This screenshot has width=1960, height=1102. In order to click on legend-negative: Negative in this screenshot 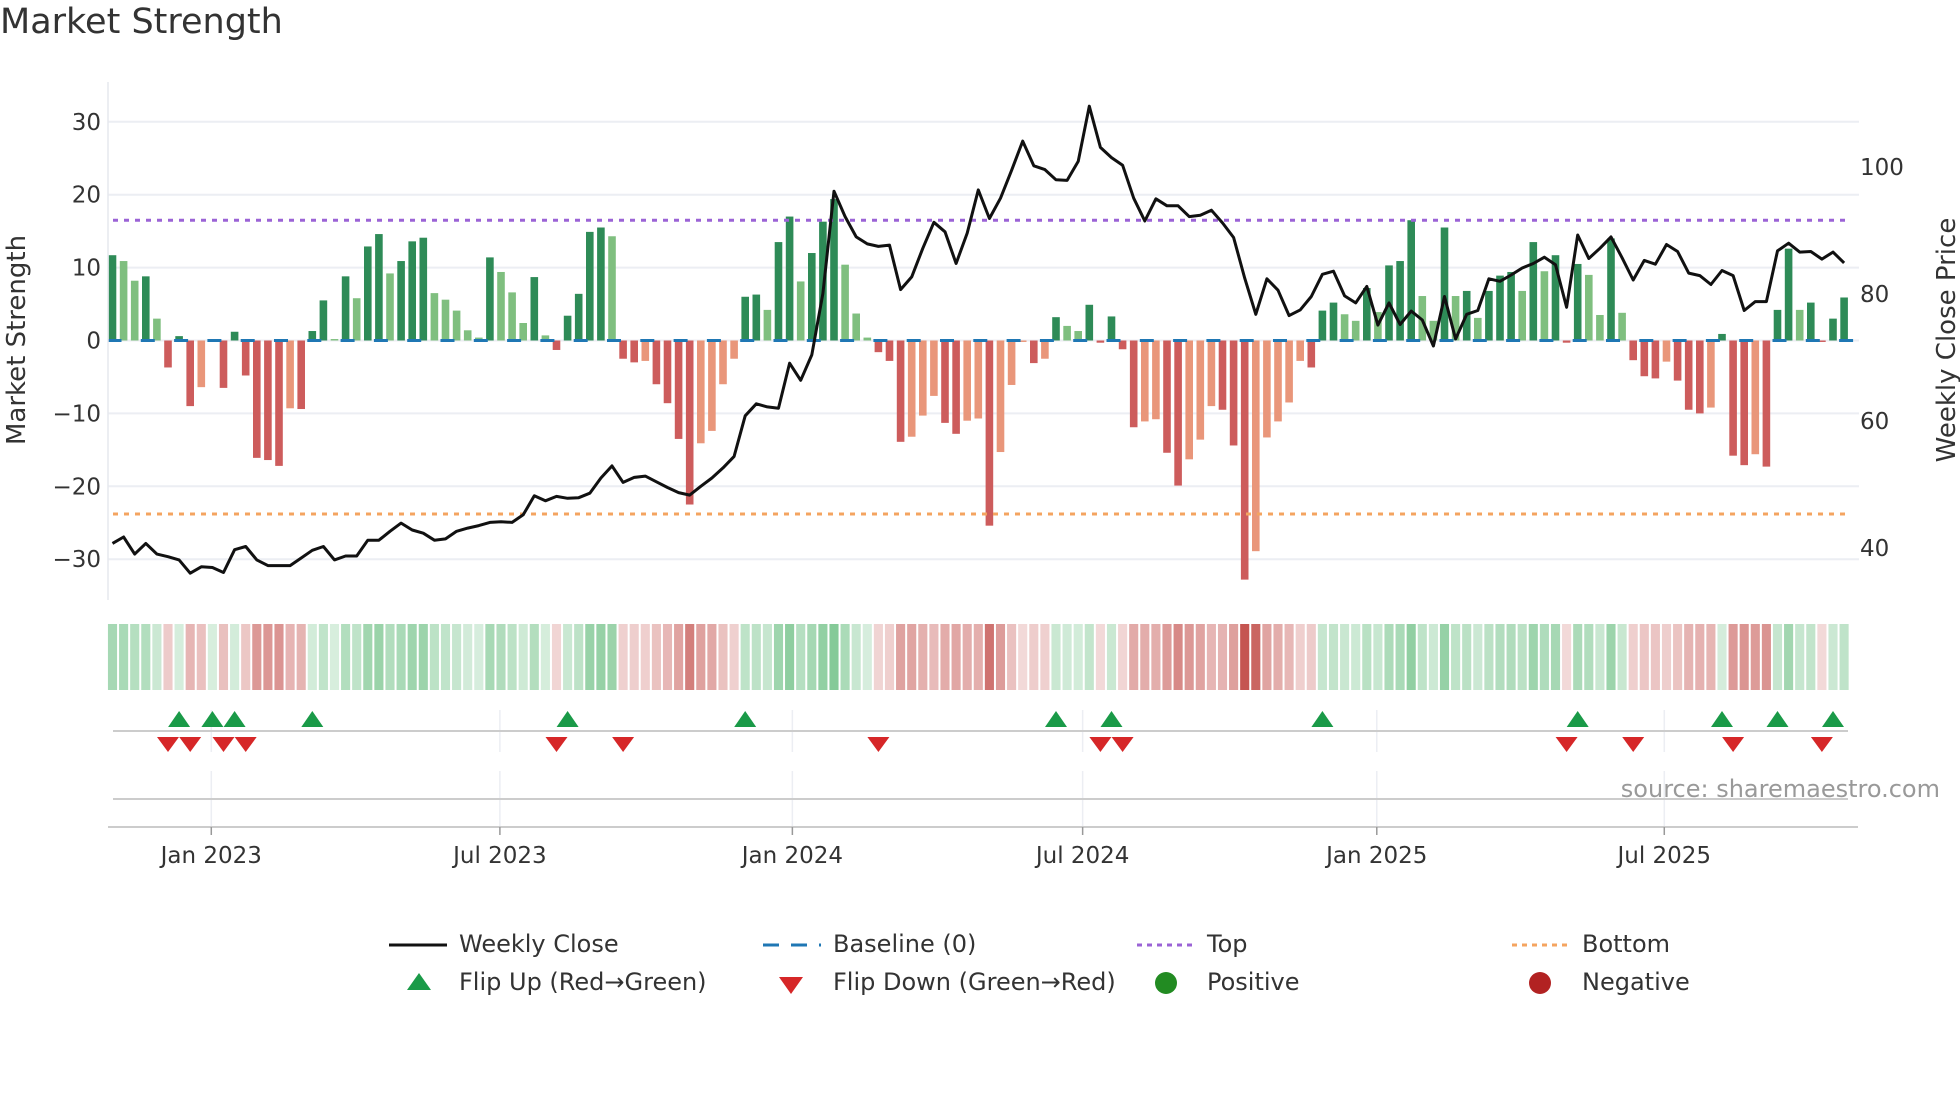, I will do `click(1636, 982)`.